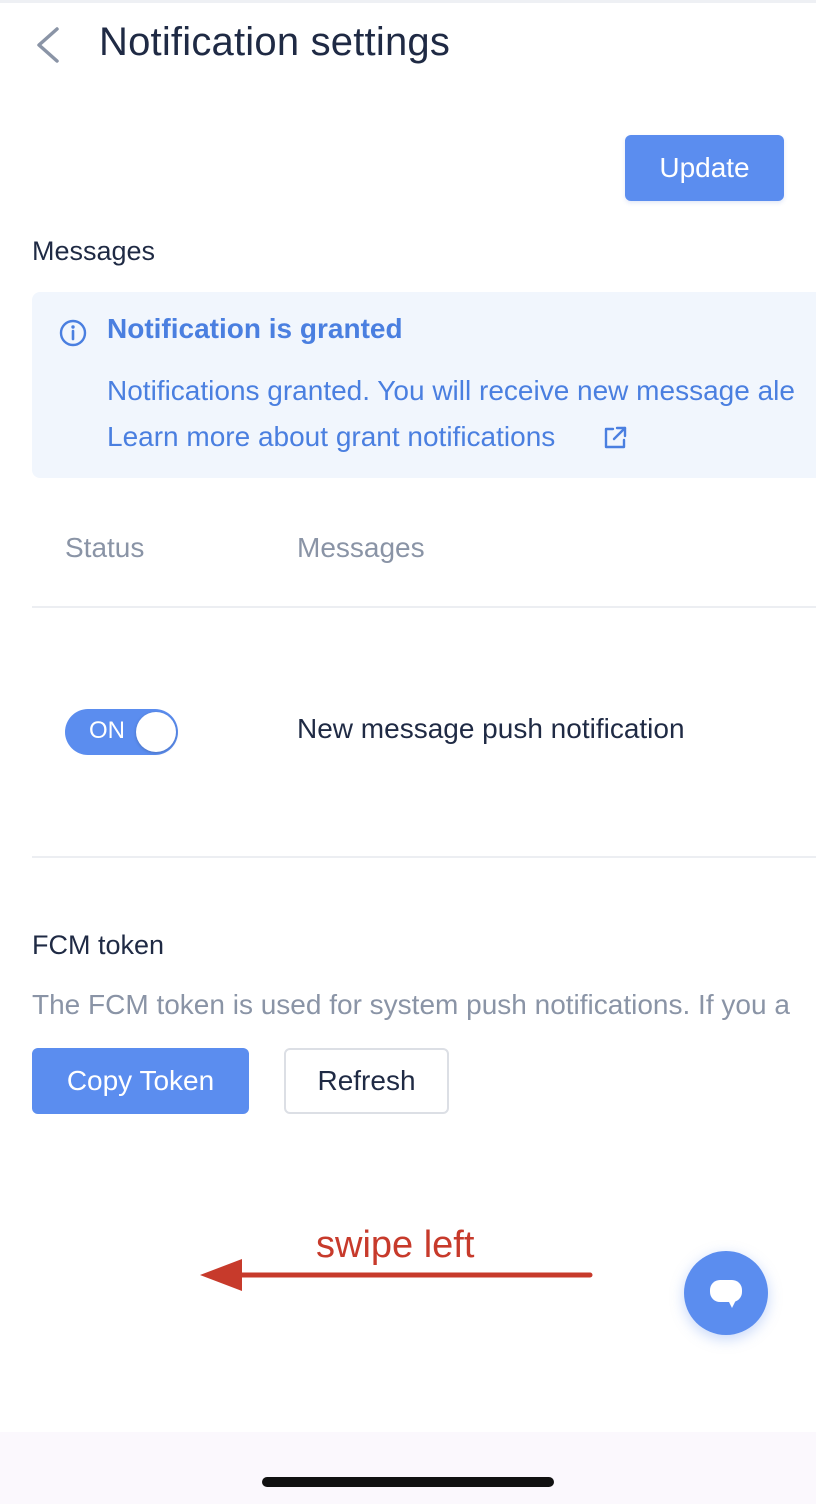 The image size is (816, 1504). Describe the element at coordinates (408, 1482) in the screenshot. I see `home-indicator` at that location.